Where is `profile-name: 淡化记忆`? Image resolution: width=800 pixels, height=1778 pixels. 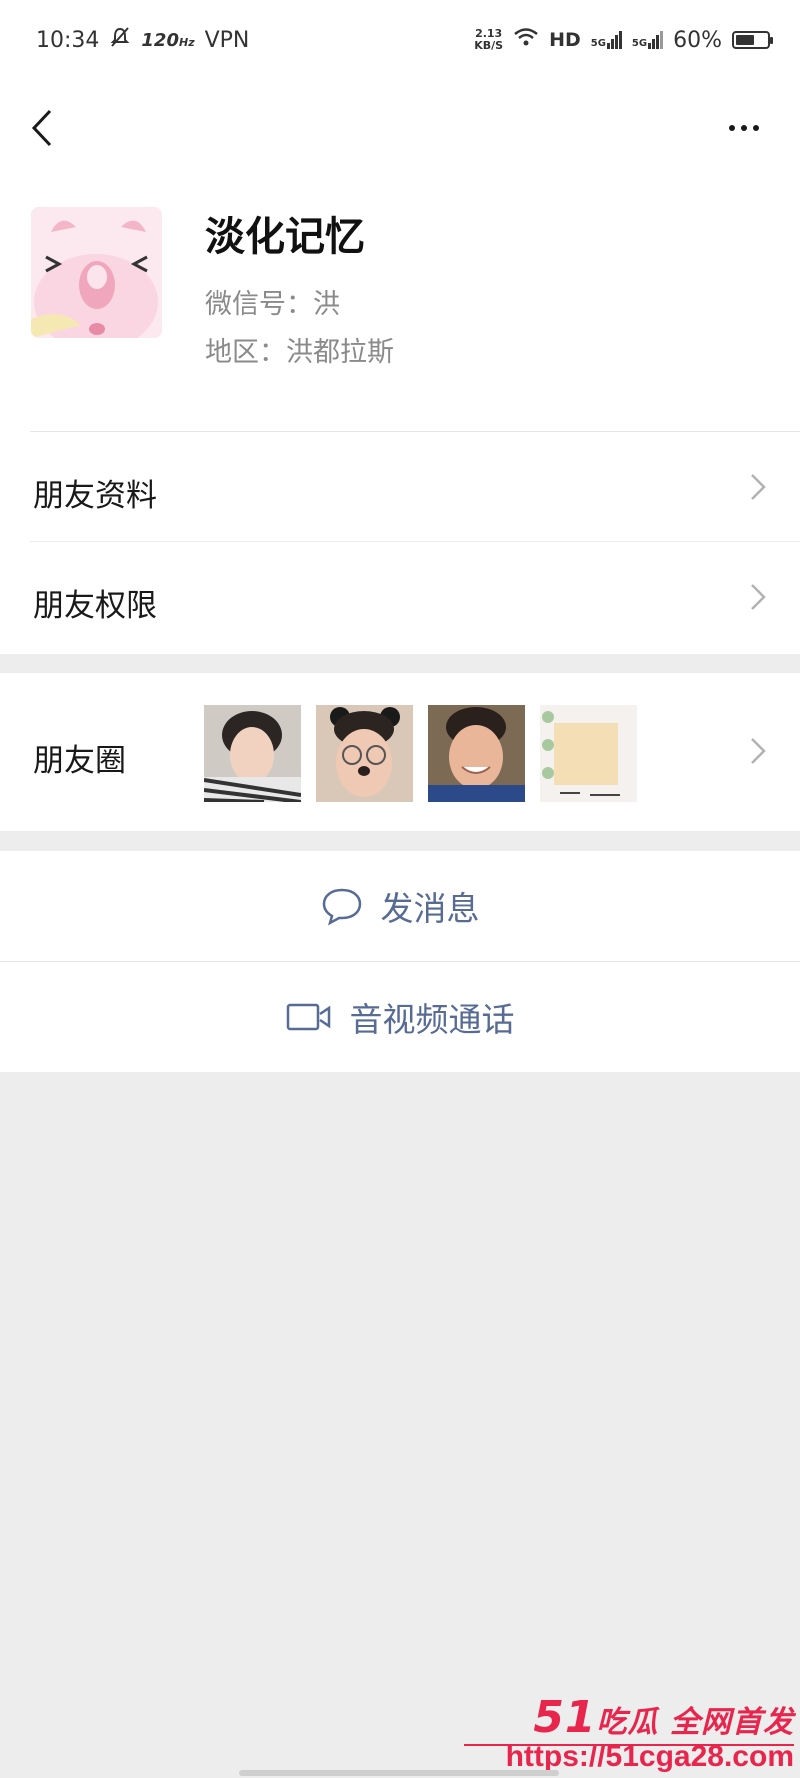
profile-name: 淡化记忆 is located at coordinates (285, 237).